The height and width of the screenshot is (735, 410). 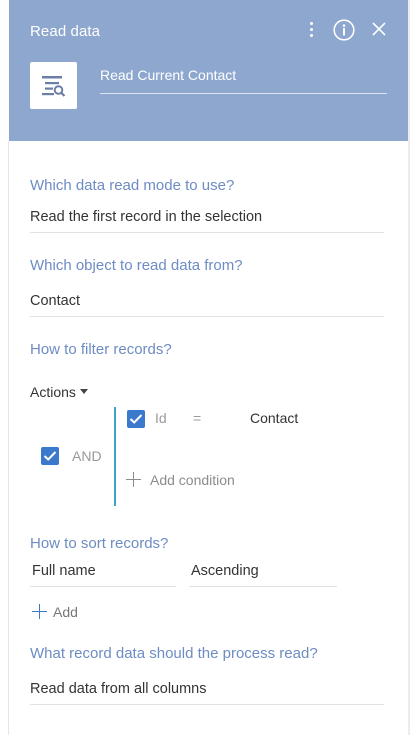 I want to click on condition-operator: =, so click(x=197, y=418).